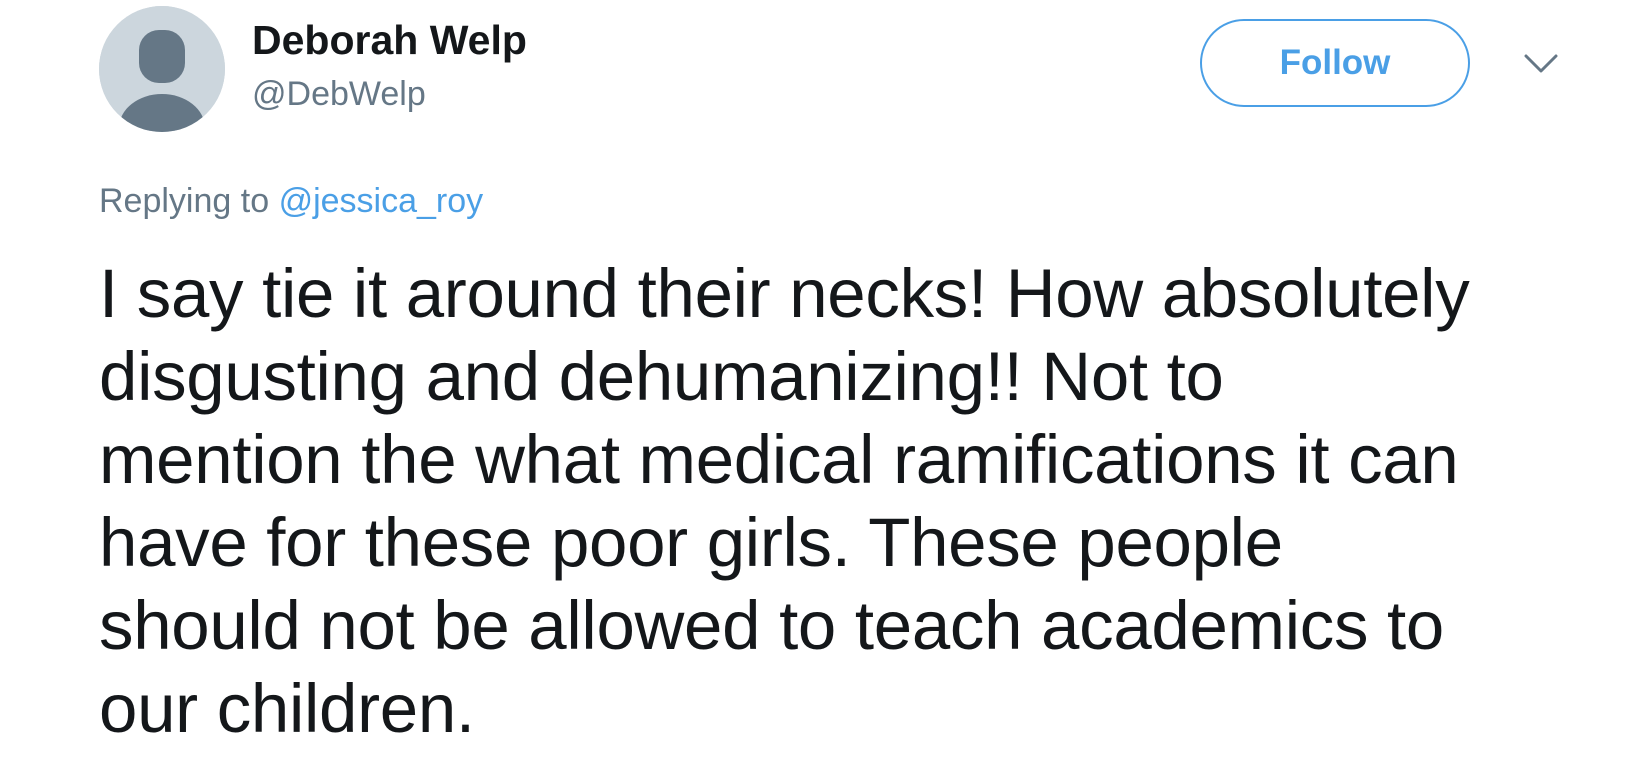 This screenshot has width=1652, height=767. What do you see at coordinates (287, 708) in the screenshot?
I see `tweet-text-line: our children.` at bounding box center [287, 708].